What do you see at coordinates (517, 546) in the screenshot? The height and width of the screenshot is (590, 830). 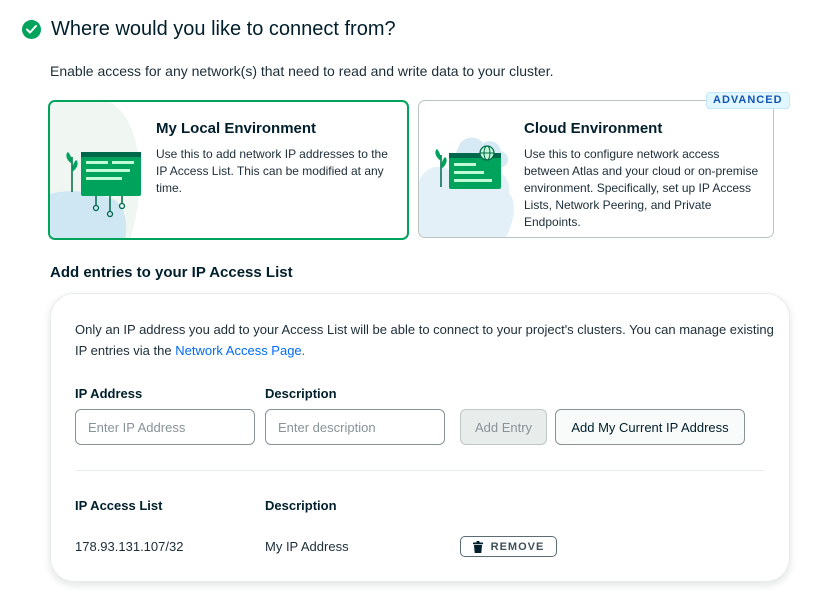 I see `remove-button-label: REMOVE` at bounding box center [517, 546].